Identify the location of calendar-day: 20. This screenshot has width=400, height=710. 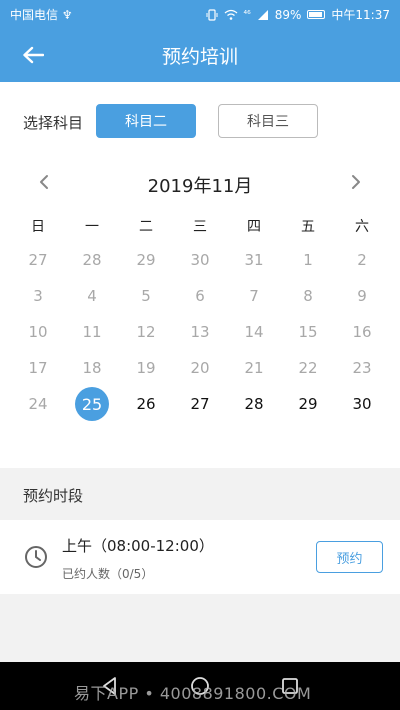
(200, 368).